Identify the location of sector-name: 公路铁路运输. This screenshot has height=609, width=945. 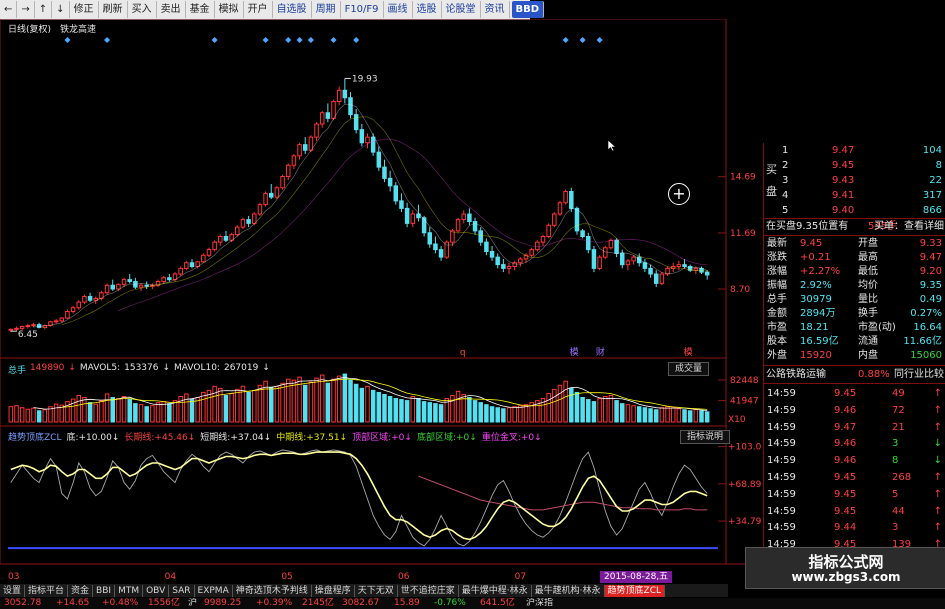
(796, 374).